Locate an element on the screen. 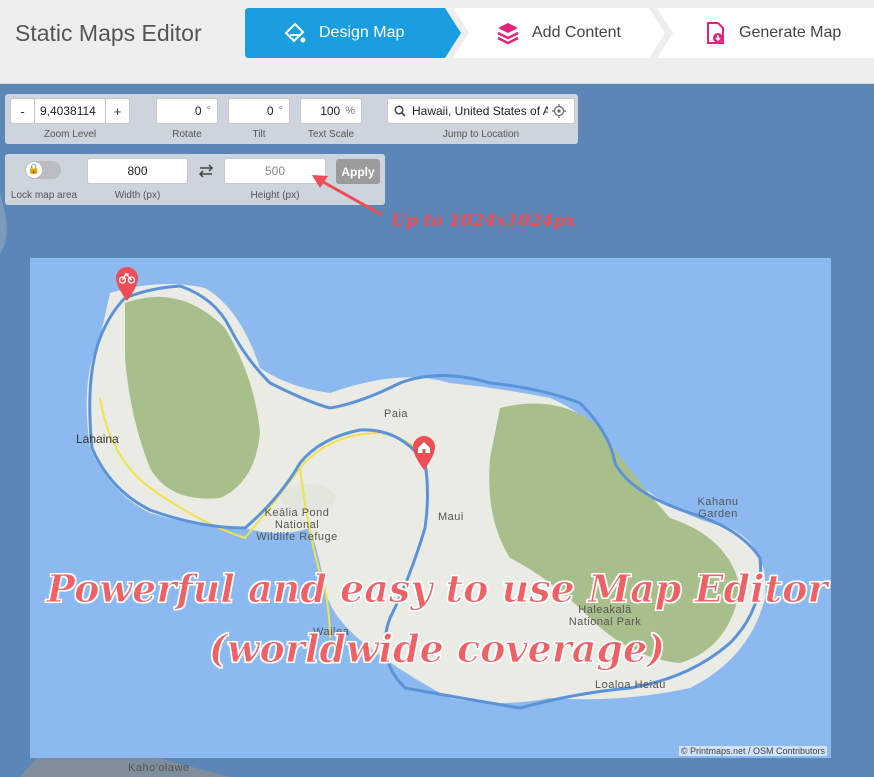  text-scale-label: Text Scale is located at coordinates (331, 134).